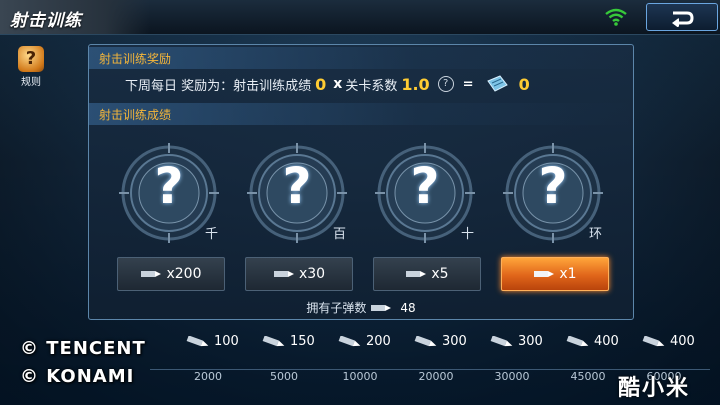 This screenshot has height=405, width=720. What do you see at coordinates (135, 115) in the screenshot?
I see `score-section-title: 射击训练成绩` at bounding box center [135, 115].